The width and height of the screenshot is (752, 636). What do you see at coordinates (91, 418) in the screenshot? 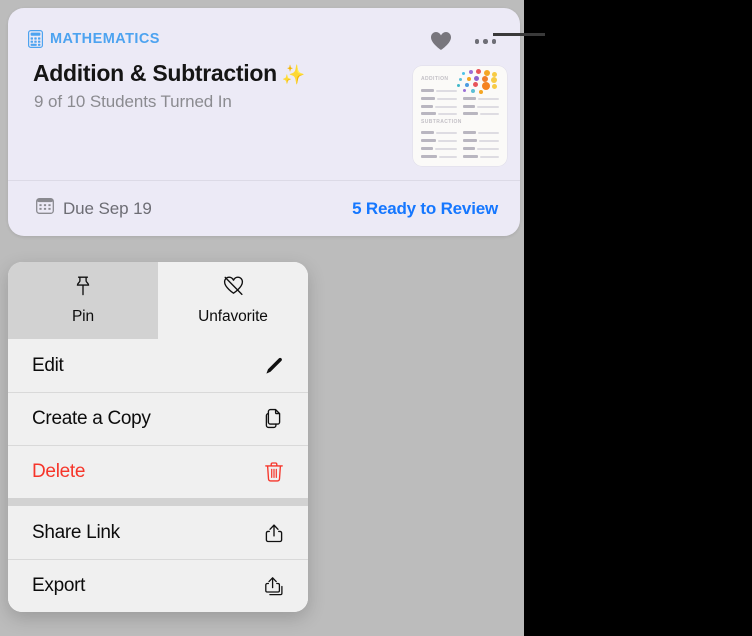
I see `menu-item-create-a-copy-label: Create a Copy` at bounding box center [91, 418].